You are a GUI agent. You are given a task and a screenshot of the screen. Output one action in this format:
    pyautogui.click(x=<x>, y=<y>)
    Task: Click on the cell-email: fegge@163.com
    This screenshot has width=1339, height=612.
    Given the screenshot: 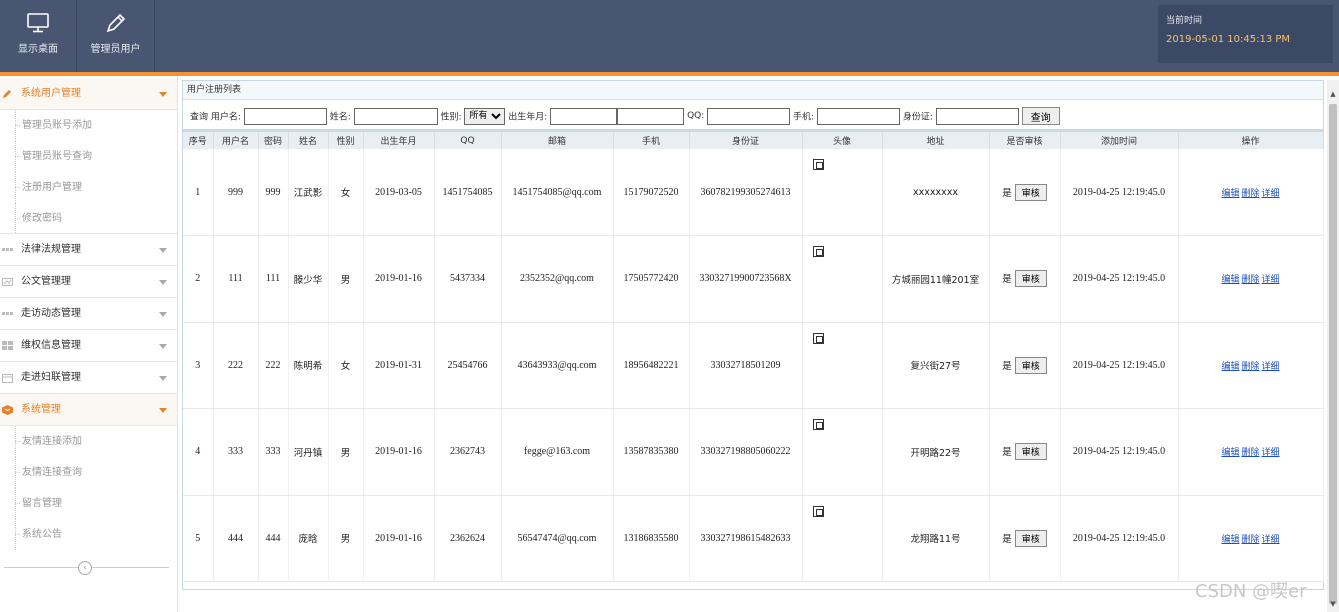 What is the action you would take?
    pyautogui.click(x=557, y=452)
    